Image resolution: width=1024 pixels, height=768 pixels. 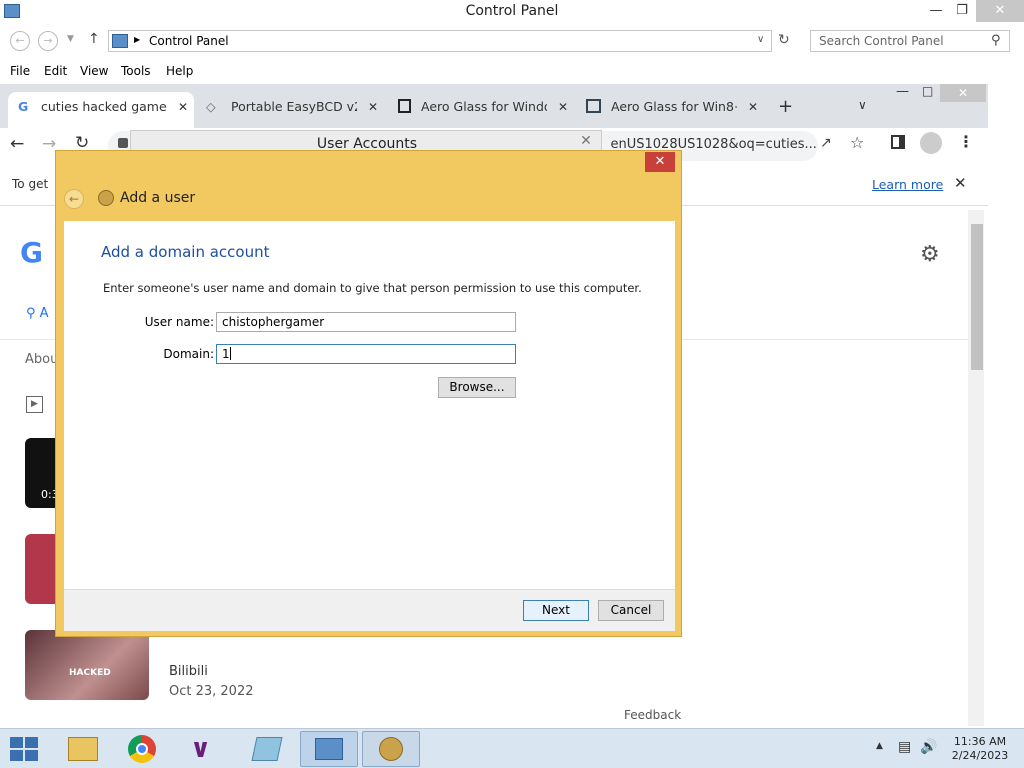 What do you see at coordinates (20, 41) in the screenshot?
I see `back-arrow-icon: ←` at bounding box center [20, 41].